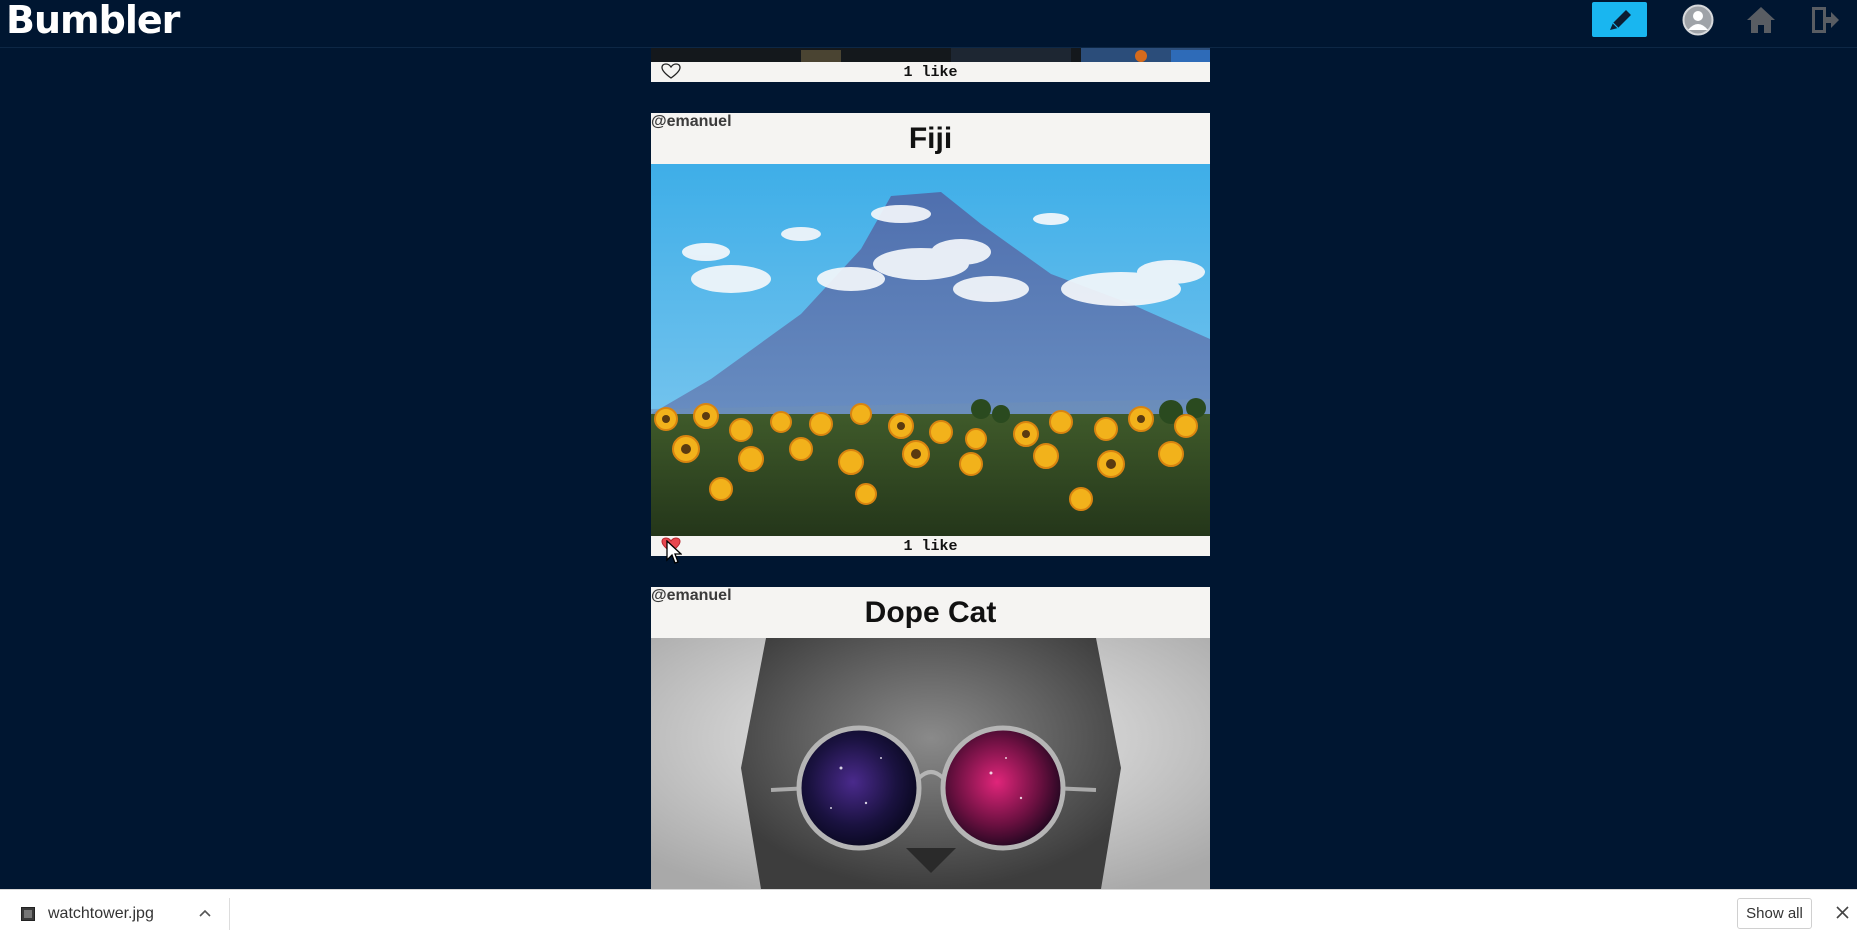 The height and width of the screenshot is (938, 1857). Describe the element at coordinates (1825, 20) in the screenshot. I see `logout-icon` at that location.